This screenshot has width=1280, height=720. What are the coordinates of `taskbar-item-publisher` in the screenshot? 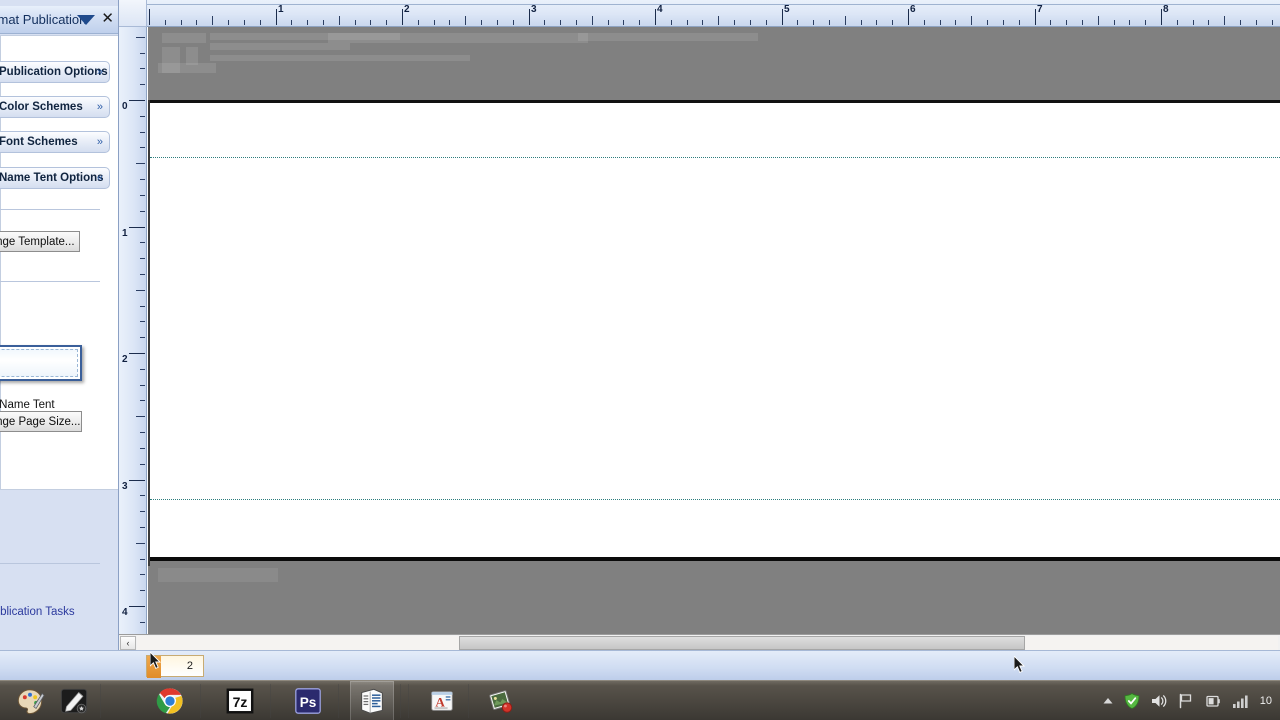 It's located at (372, 700).